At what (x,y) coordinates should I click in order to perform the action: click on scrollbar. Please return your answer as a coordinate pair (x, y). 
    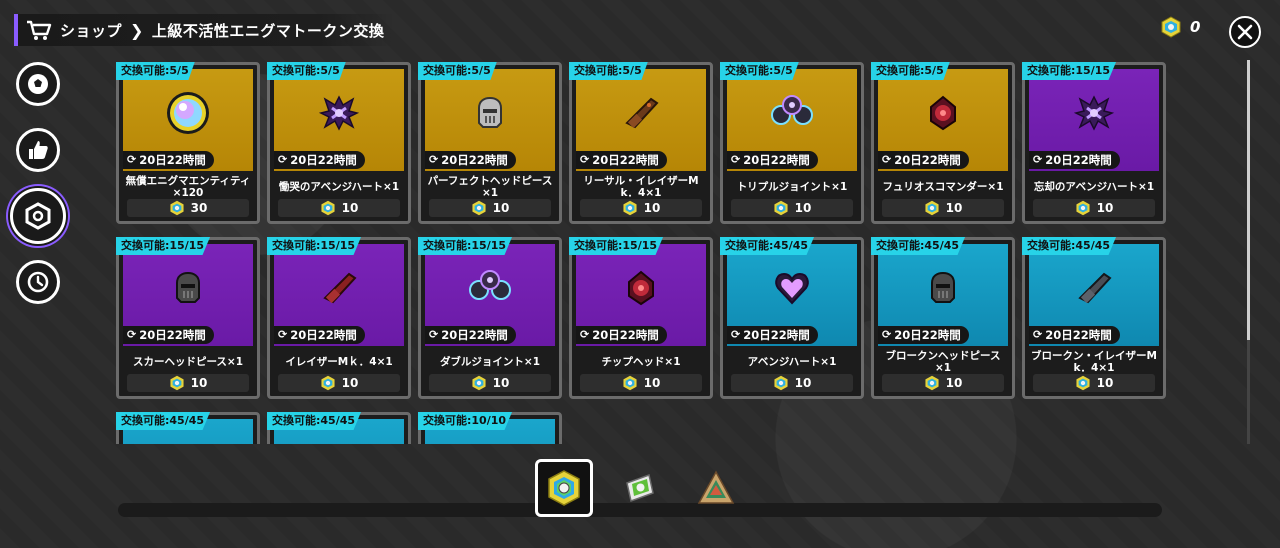
    Looking at the image, I should click on (1248, 252).